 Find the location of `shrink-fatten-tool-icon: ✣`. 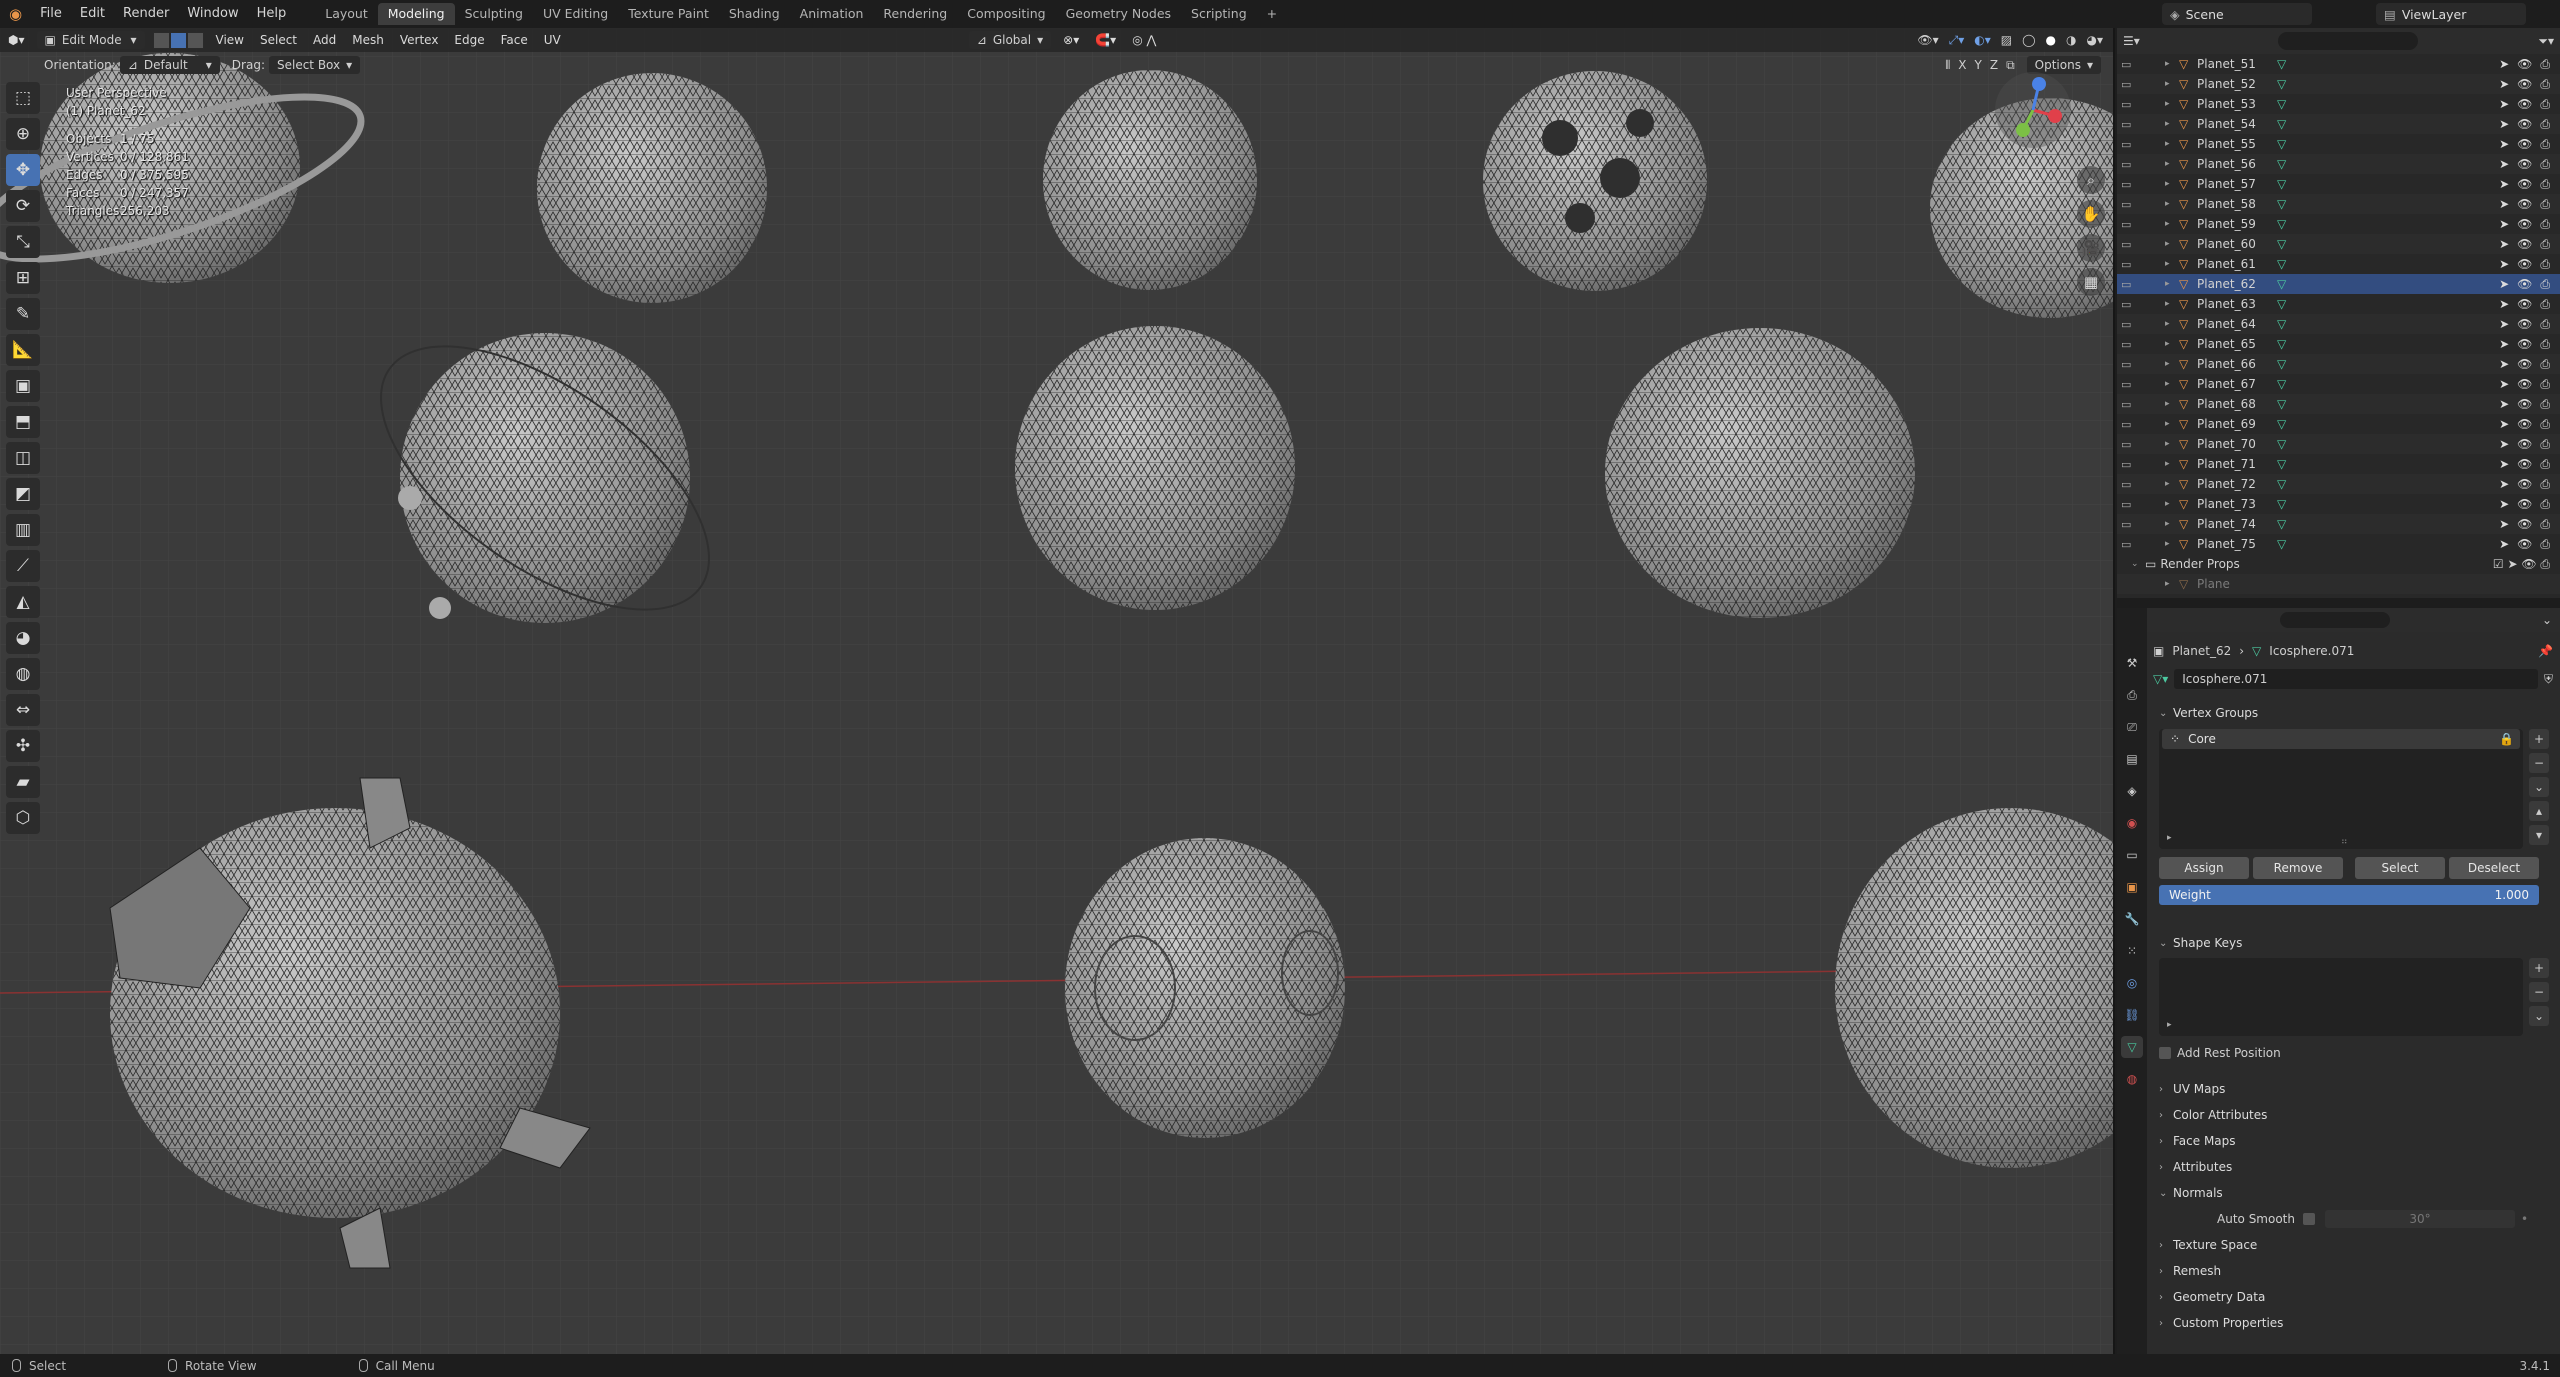

shrink-fatten-tool-icon: ✣ is located at coordinates (23, 746).